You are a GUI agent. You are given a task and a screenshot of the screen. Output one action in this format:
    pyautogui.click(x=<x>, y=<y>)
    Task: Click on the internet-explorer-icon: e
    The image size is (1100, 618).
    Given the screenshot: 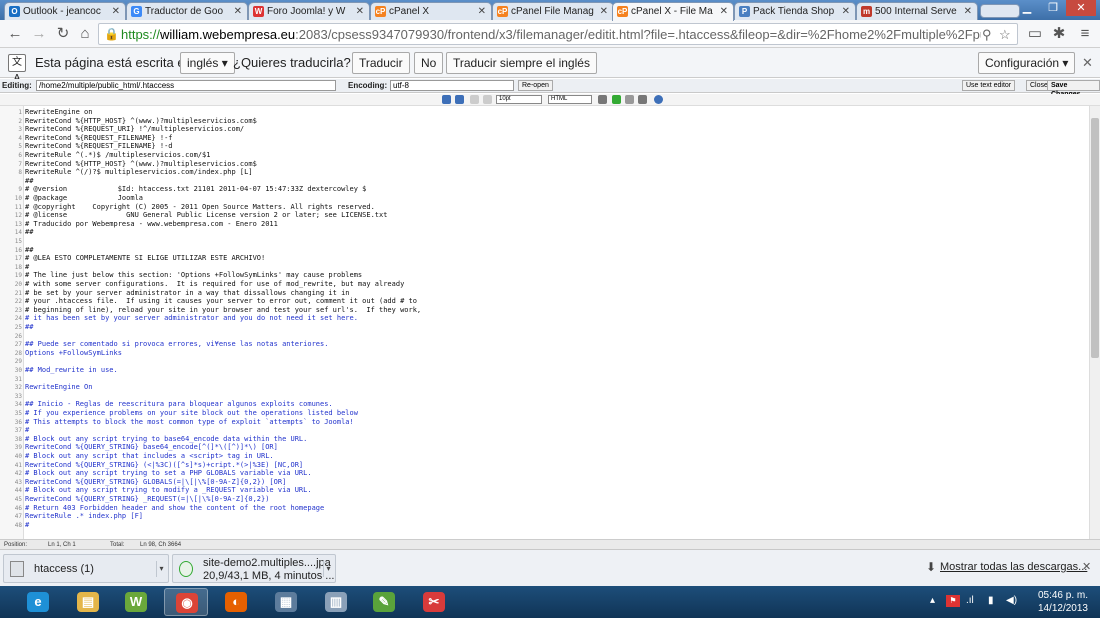 What is the action you would take?
    pyautogui.click(x=38, y=602)
    